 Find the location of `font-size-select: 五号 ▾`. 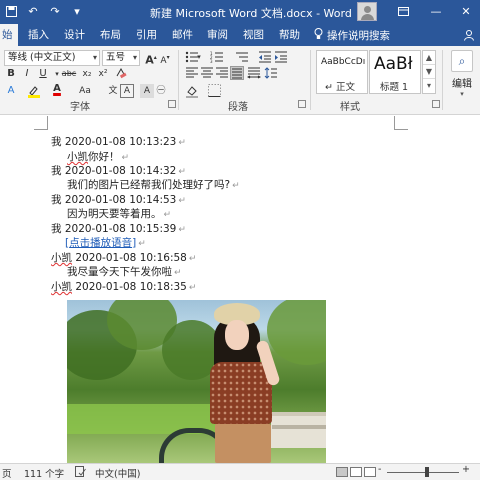

font-size-select: 五号 ▾ is located at coordinates (121, 58).